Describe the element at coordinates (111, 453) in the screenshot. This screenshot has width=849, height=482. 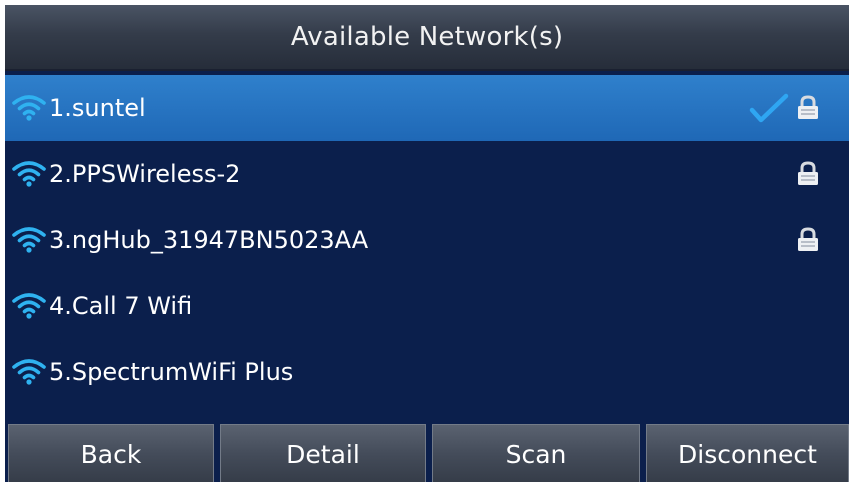
I see `back-button: Back` at that location.